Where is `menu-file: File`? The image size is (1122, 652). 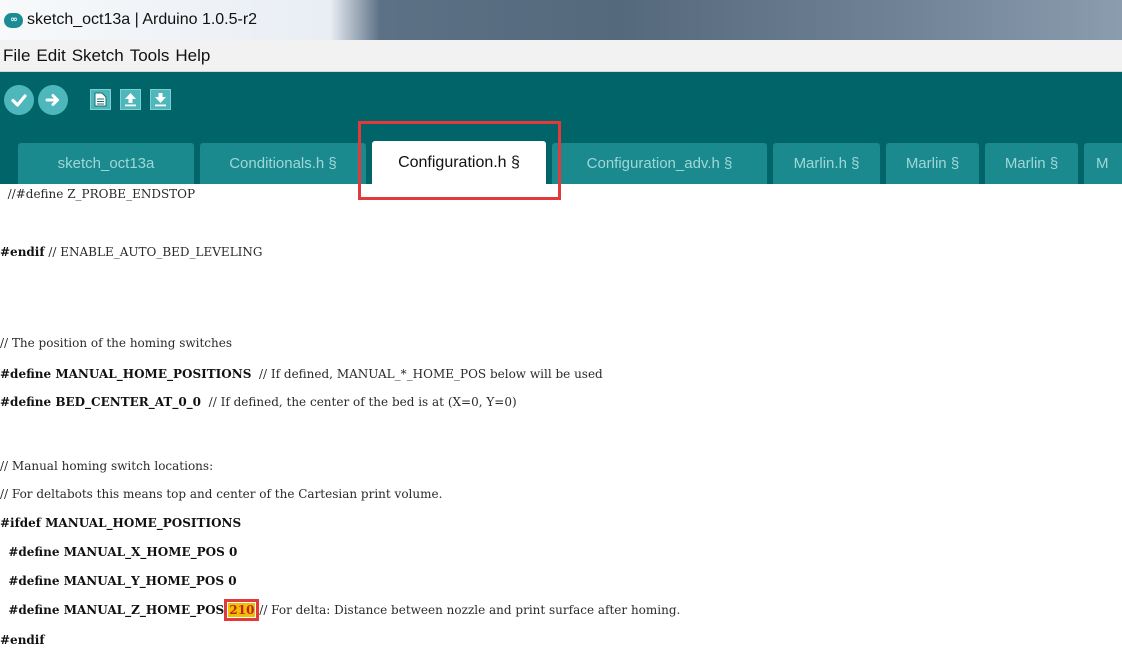 menu-file: File is located at coordinates (16, 56).